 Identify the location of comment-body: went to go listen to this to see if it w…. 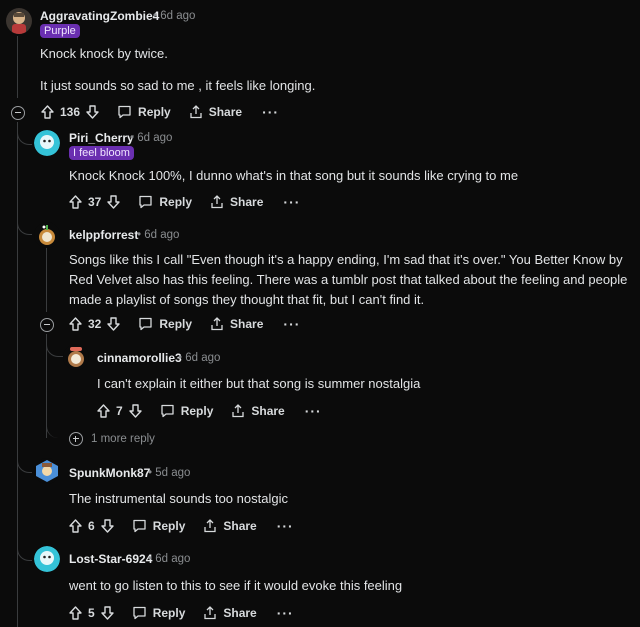
(236, 585).